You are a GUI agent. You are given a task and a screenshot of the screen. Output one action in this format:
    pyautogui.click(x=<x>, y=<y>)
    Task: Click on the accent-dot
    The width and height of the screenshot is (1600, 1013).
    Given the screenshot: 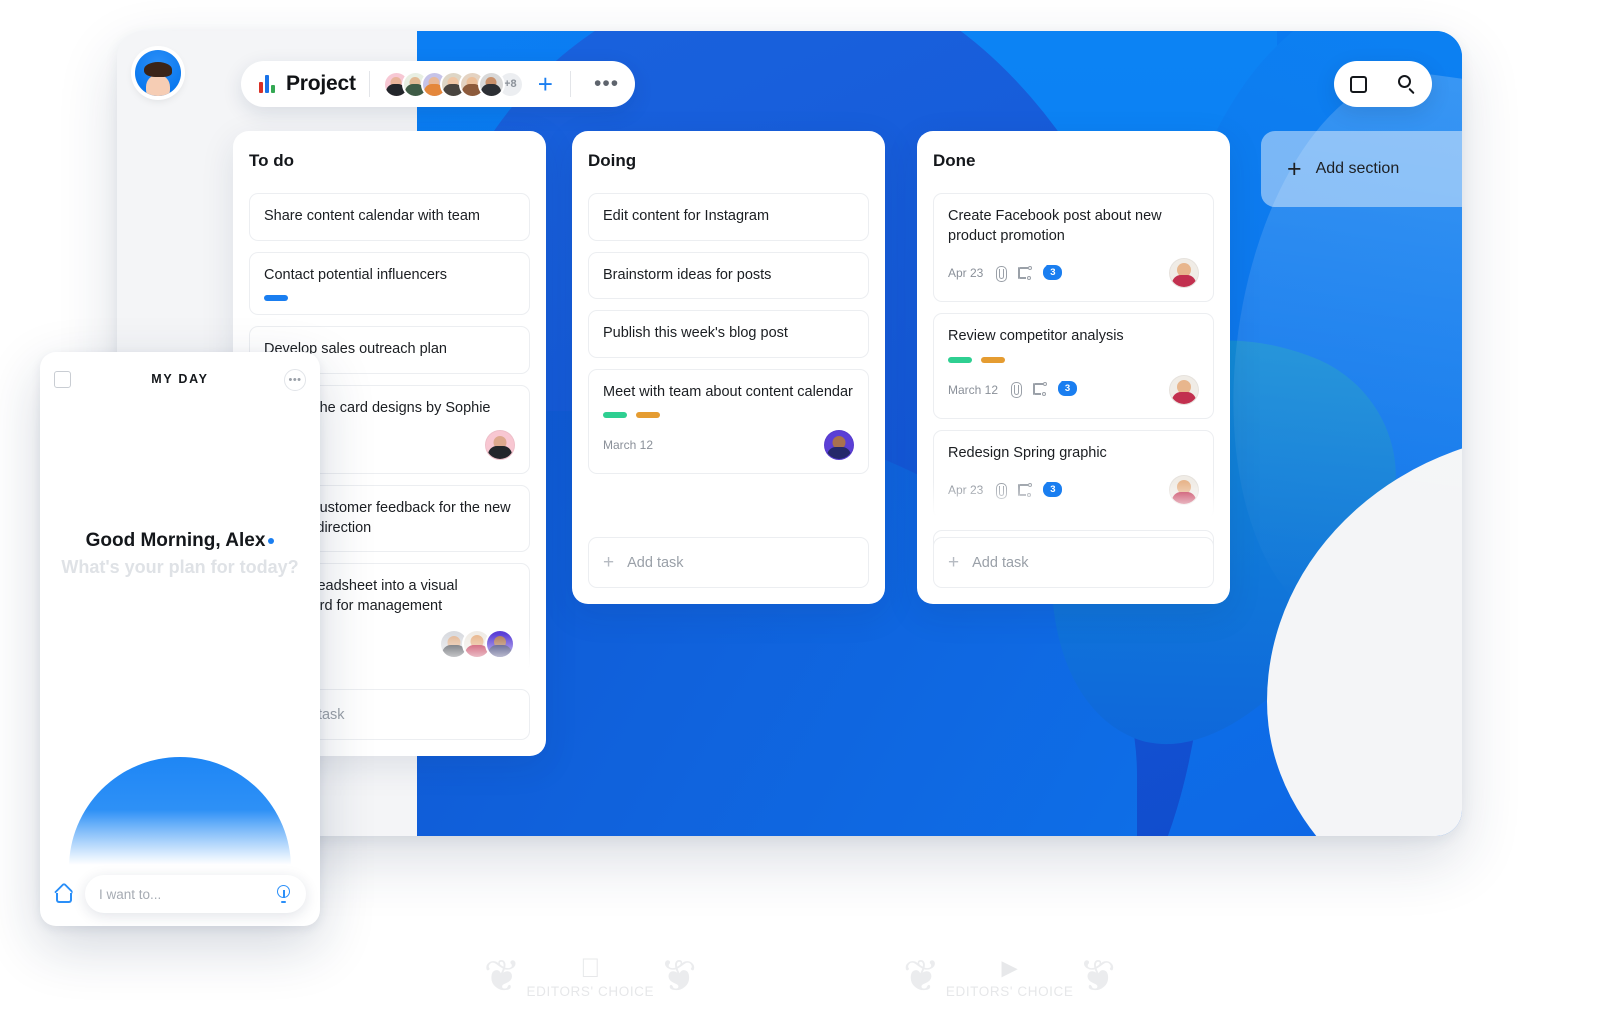 What is the action you would take?
    pyautogui.click(x=271, y=541)
    